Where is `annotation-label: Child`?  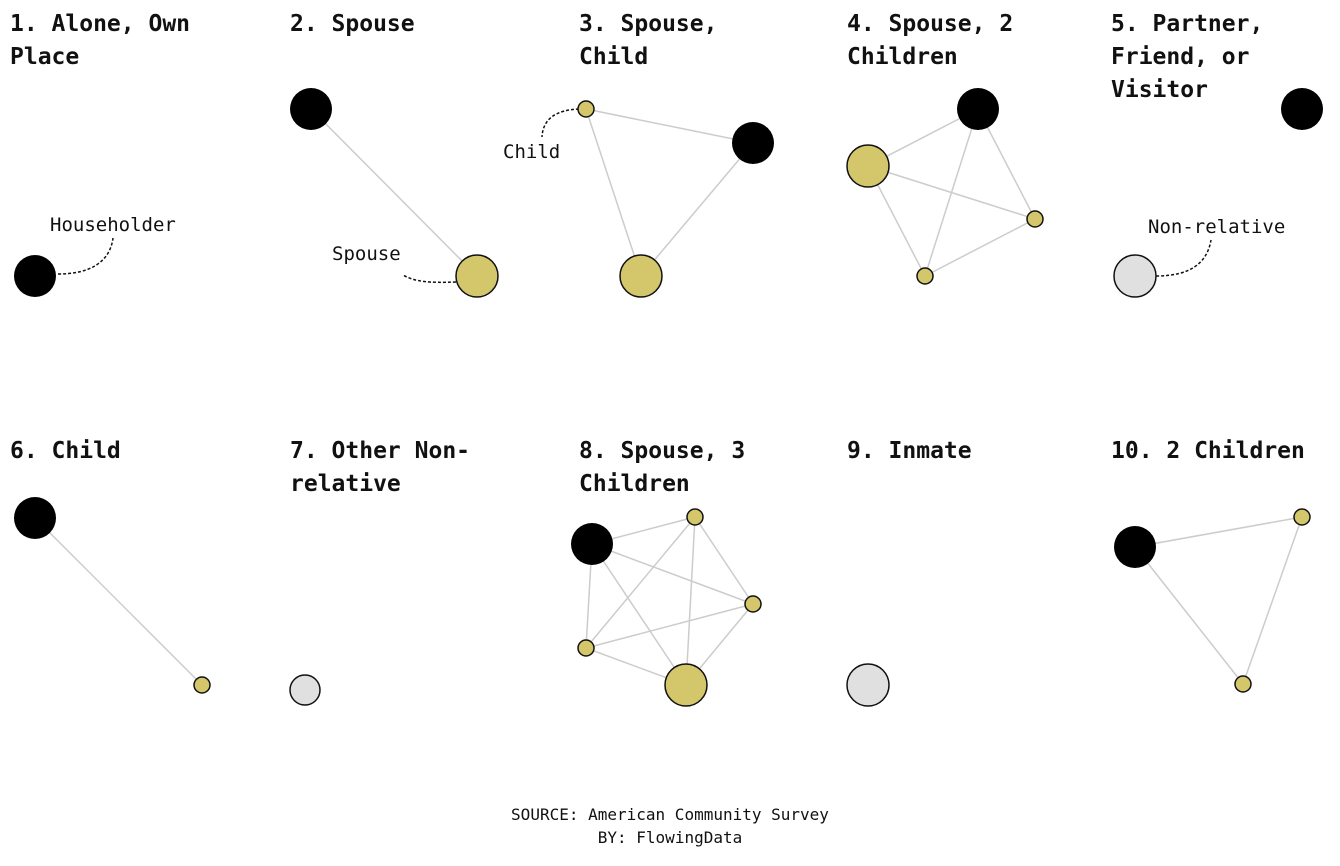 annotation-label: Child is located at coordinates (531, 152).